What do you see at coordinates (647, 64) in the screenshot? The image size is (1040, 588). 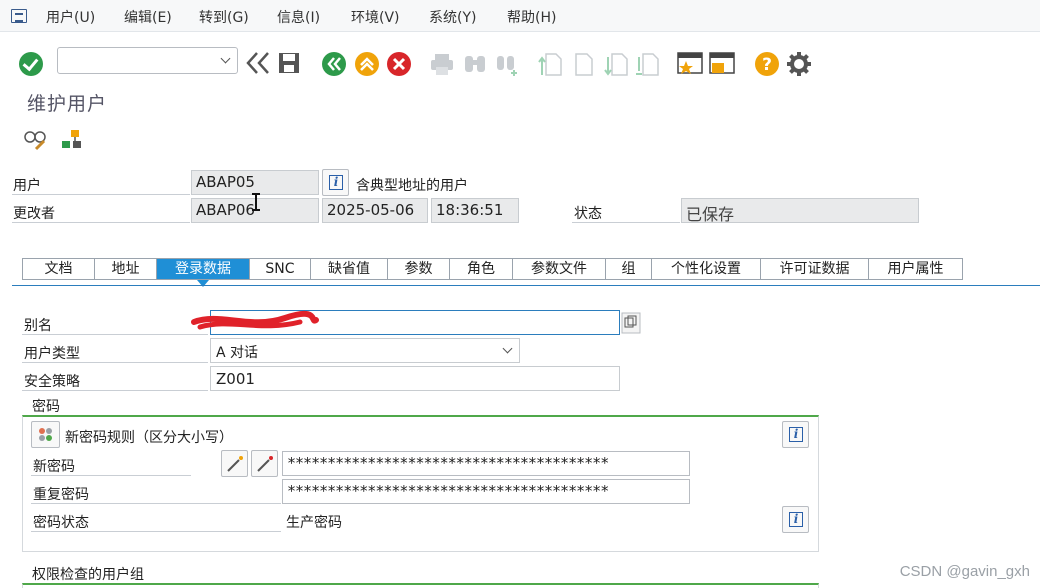 I see `last-page-icon` at bounding box center [647, 64].